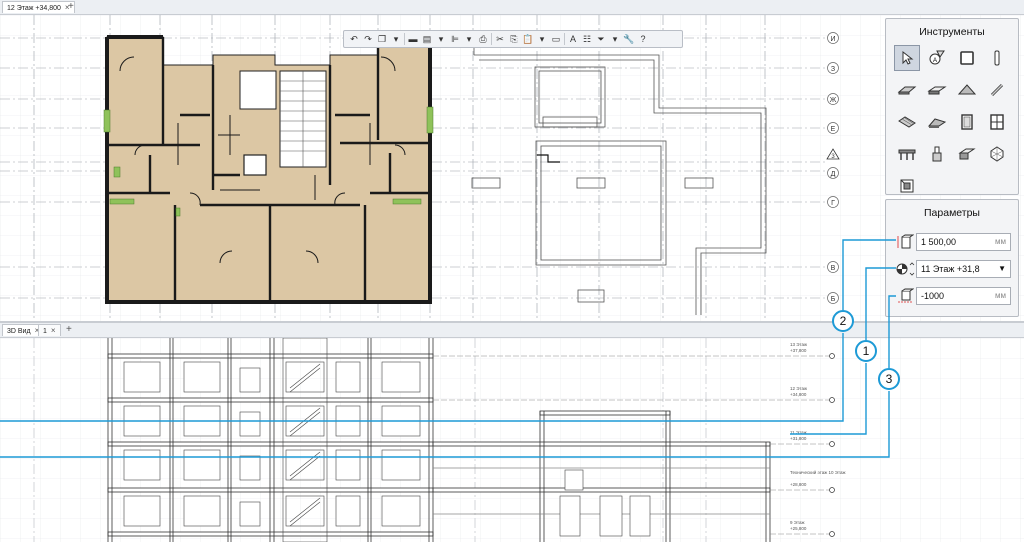  Describe the element at coordinates (45, 331) in the screenshot. I see `tab-label: 1` at that location.